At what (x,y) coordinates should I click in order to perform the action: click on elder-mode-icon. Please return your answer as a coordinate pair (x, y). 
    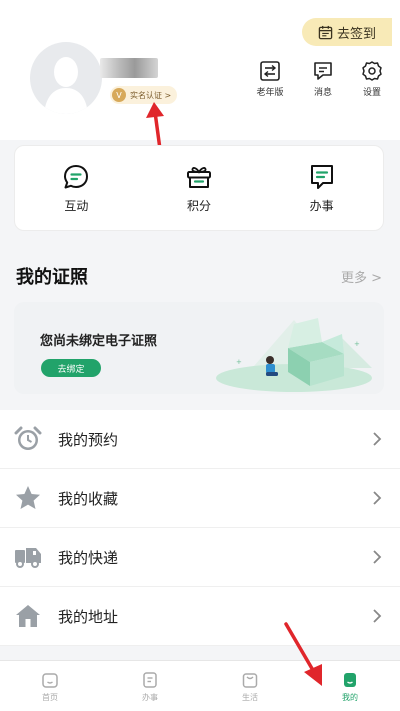
    Looking at the image, I should click on (270, 71).